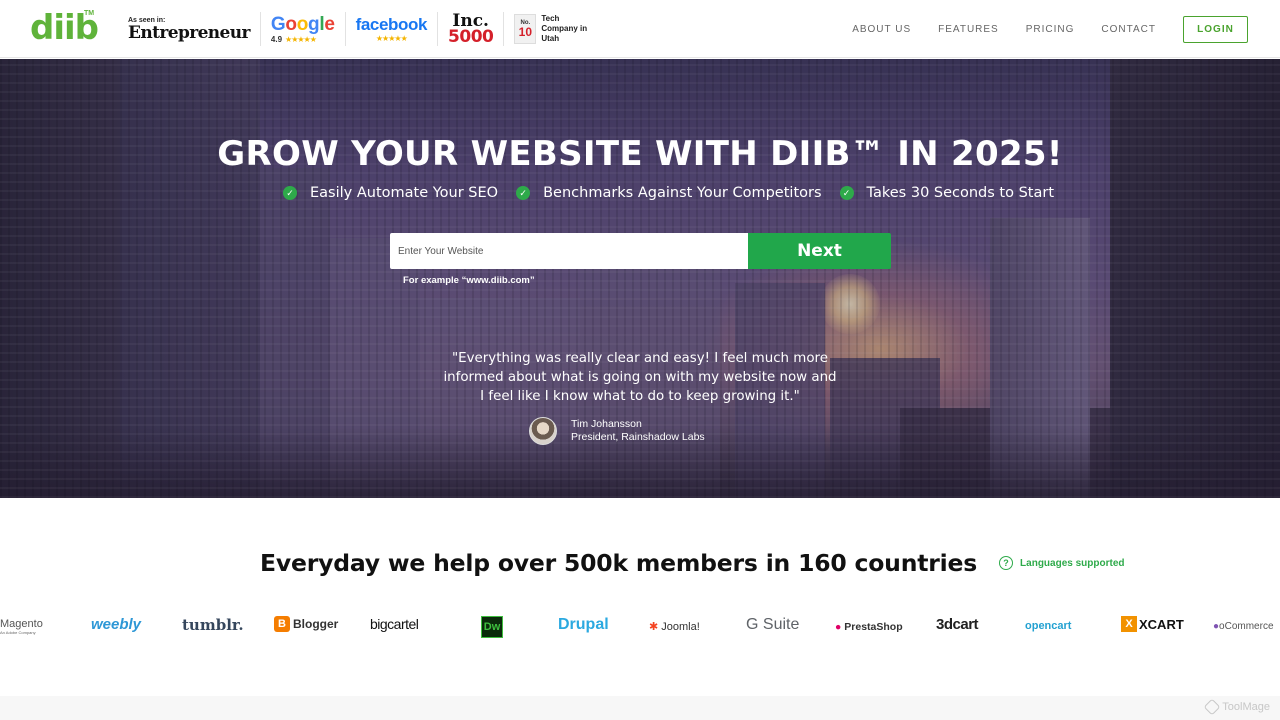 Image resolution: width=1280 pixels, height=720 pixels. Describe the element at coordinates (64, 28) in the screenshot. I see `diib-logo: diib TM` at that location.